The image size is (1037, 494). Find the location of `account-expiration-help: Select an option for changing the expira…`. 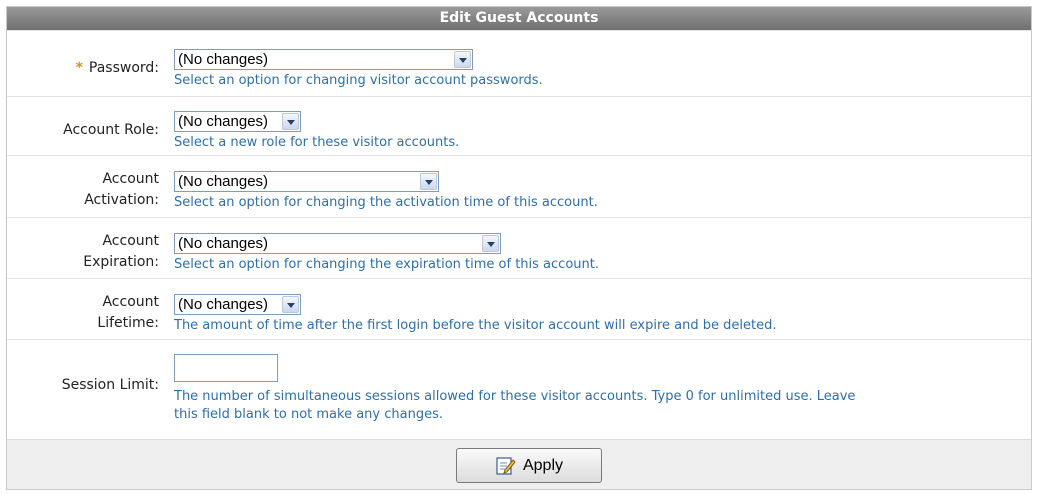

account-expiration-help: Select an option for changing the expira… is located at coordinates (386, 264).